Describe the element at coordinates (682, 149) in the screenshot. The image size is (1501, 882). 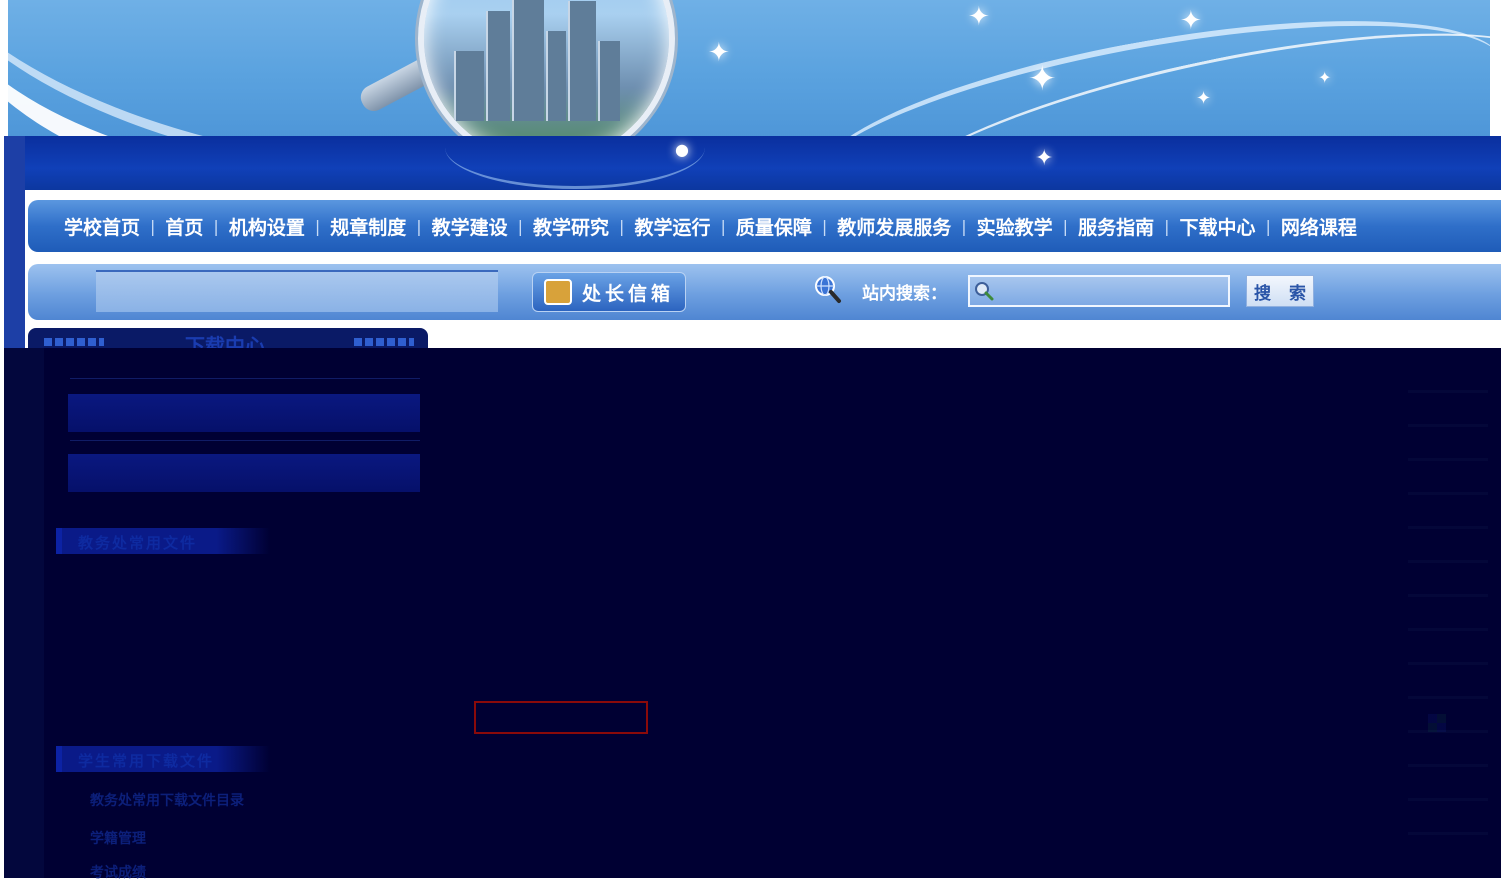
I see `sparkle-icon: ●` at that location.